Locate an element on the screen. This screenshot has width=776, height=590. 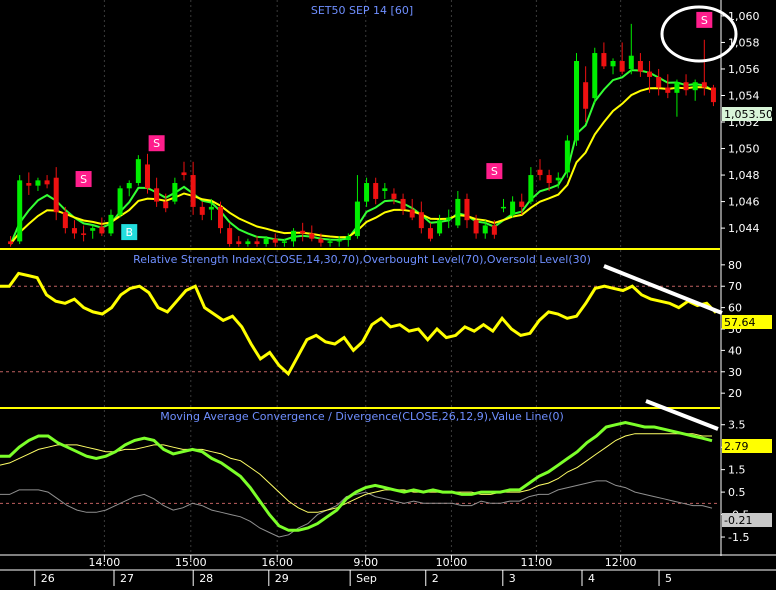
day-label: 29 is located at coordinates (282, 578).